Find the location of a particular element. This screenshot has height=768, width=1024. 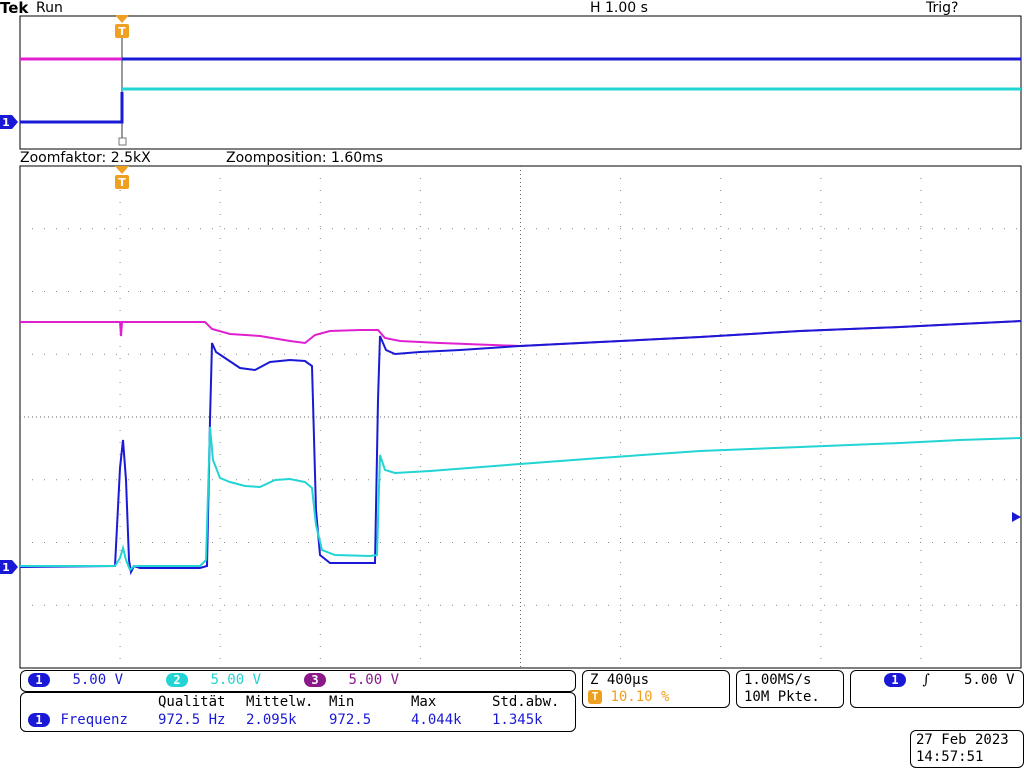

meas-header-stddev: Std.abw. is located at coordinates (526, 702).